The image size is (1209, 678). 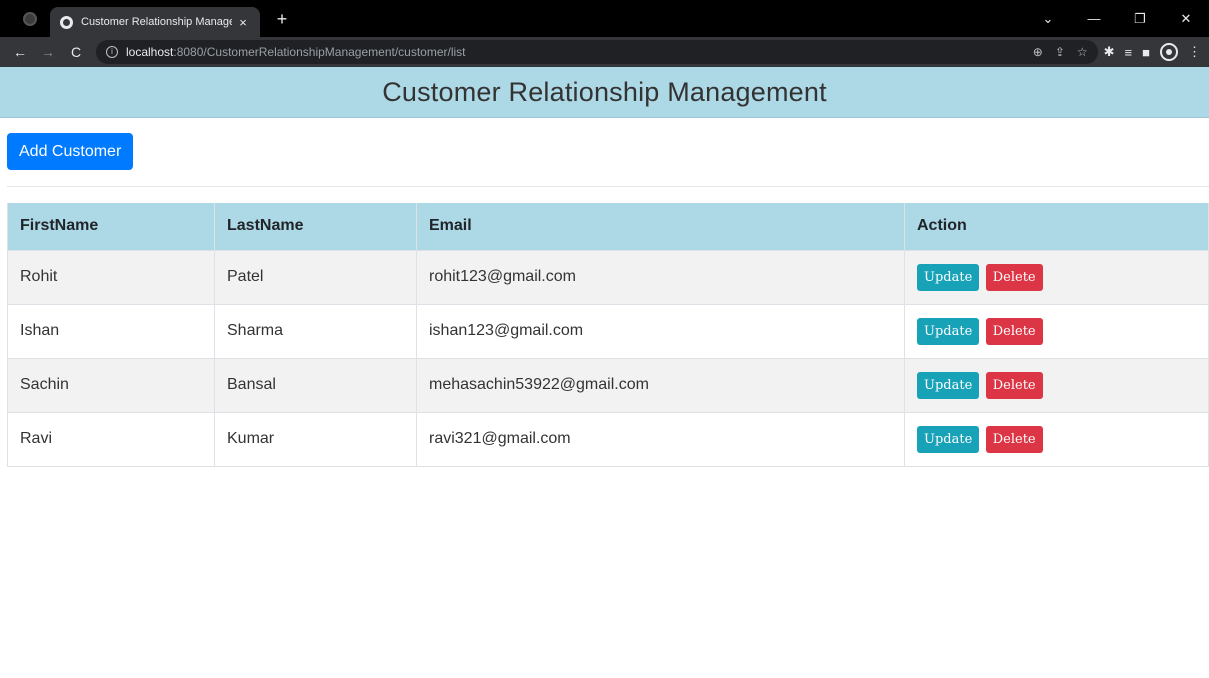 I want to click on tab-search-icon: ⌄, so click(x=1048, y=19).